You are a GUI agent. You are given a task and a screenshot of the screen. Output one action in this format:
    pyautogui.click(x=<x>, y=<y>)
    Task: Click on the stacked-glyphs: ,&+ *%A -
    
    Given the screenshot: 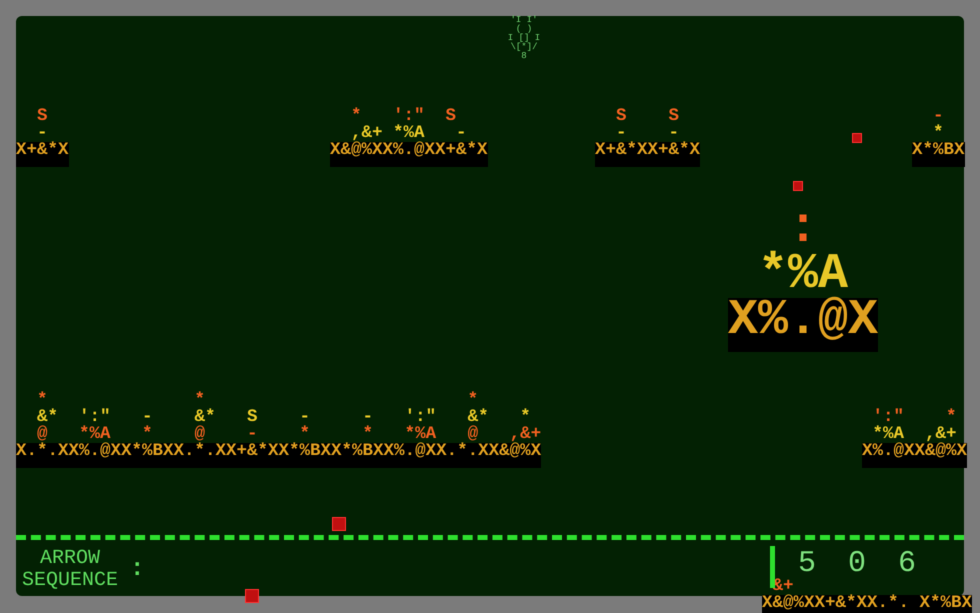 What is the action you would take?
    pyautogui.click(x=409, y=133)
    